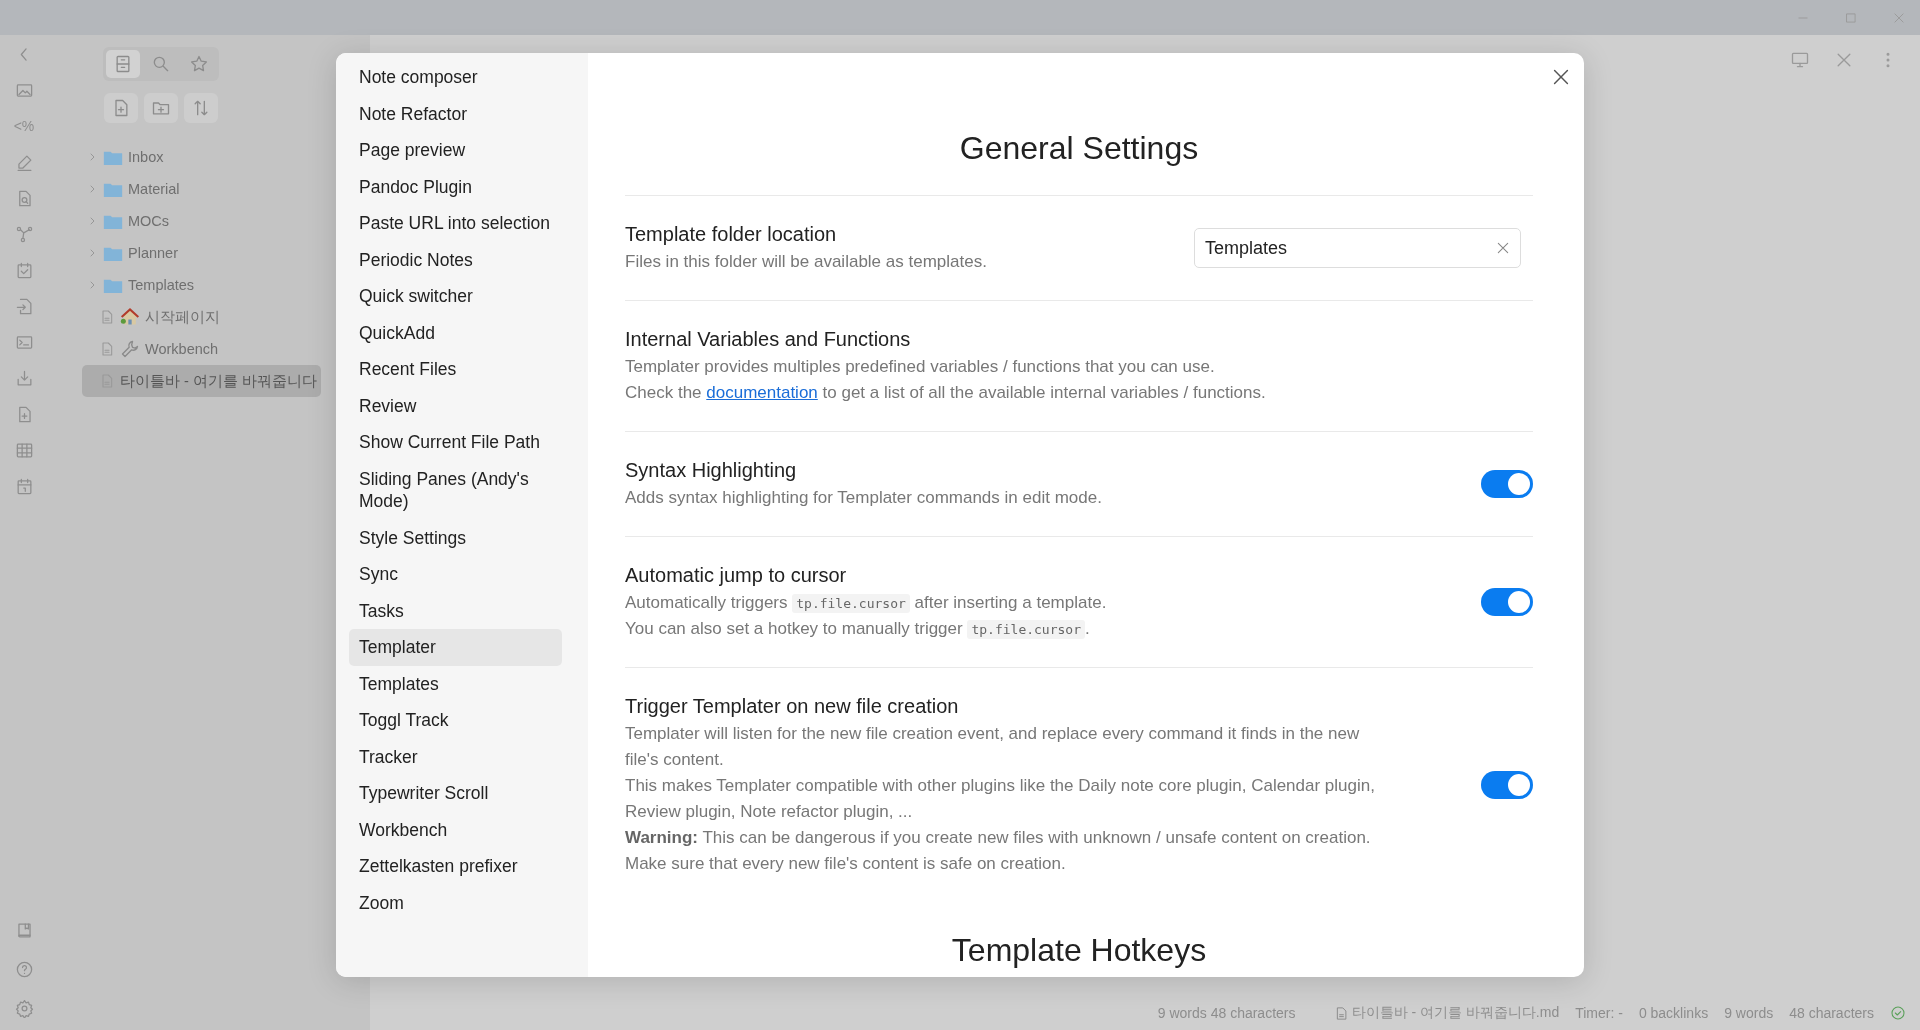  Describe the element at coordinates (1898, 1013) in the screenshot. I see `sync-status-icon` at that location.